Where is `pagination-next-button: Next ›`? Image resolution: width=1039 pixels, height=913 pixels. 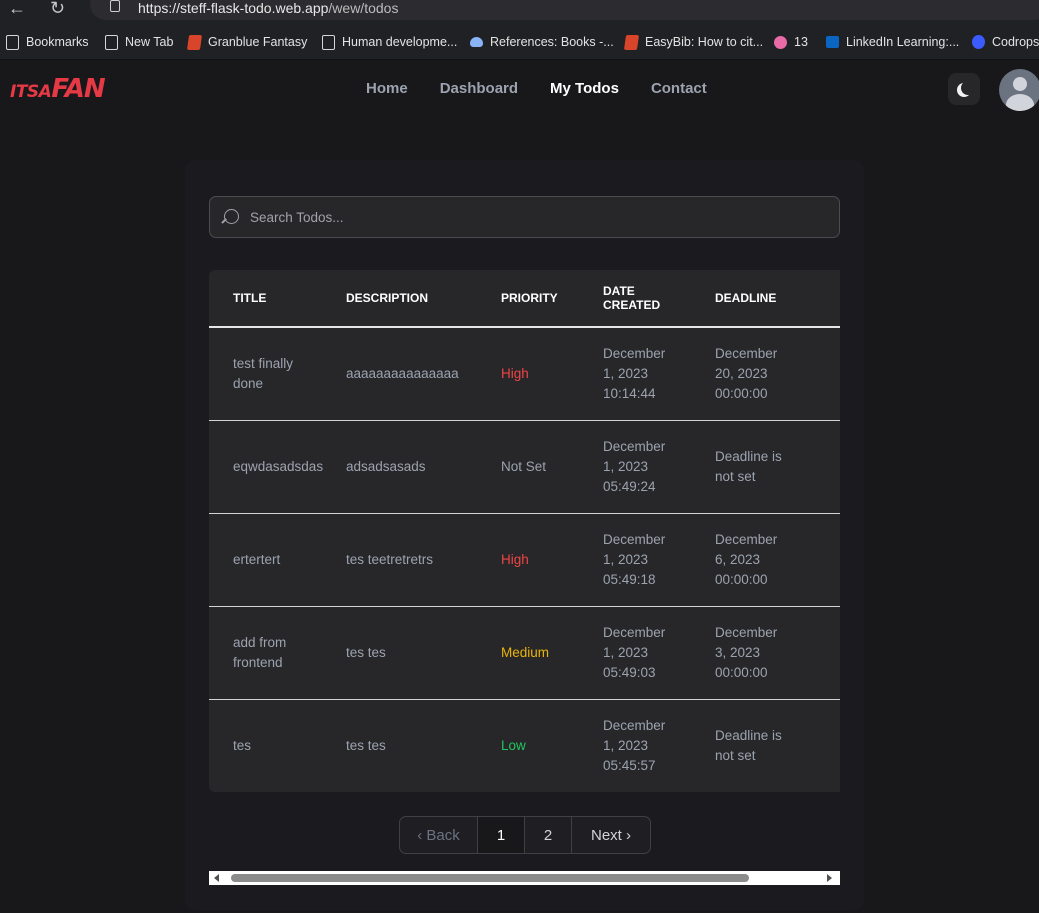 pagination-next-button: Next › is located at coordinates (611, 835).